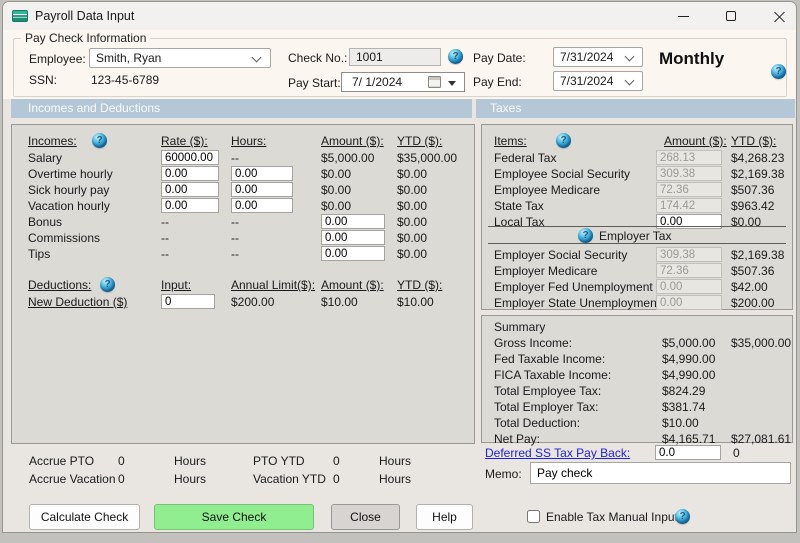 This screenshot has height=543, width=800. Describe the element at coordinates (546, 407) in the screenshot. I see `row-label: Total Employer Tax:` at that location.